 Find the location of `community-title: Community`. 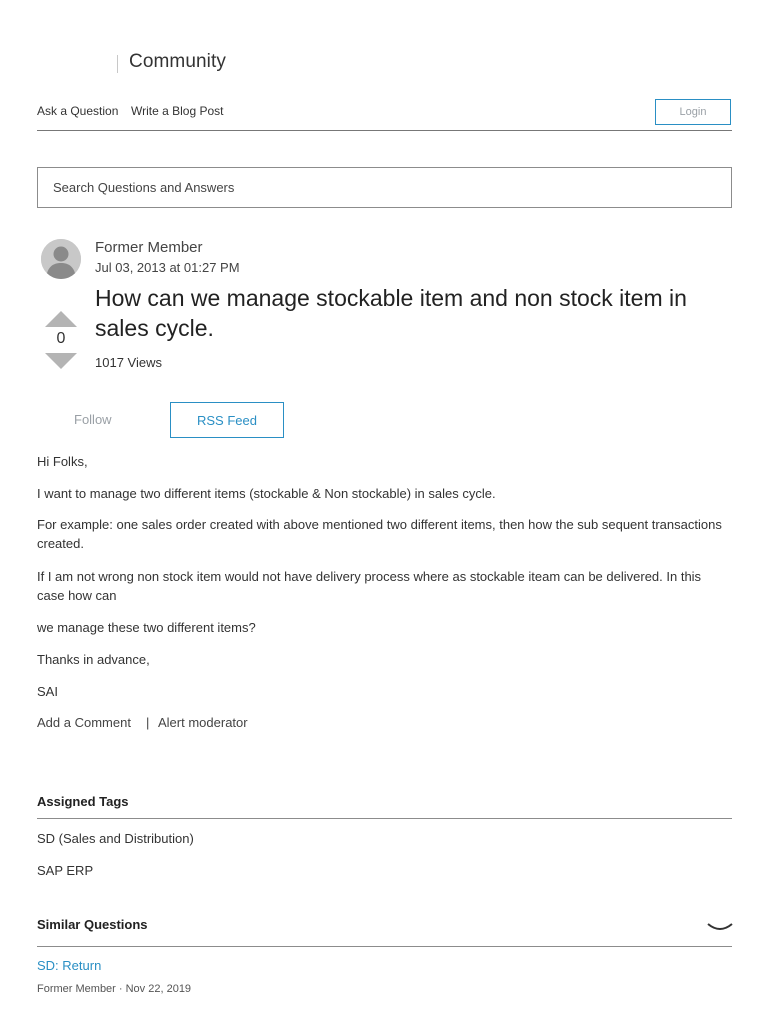

community-title: Community is located at coordinates (177, 62).